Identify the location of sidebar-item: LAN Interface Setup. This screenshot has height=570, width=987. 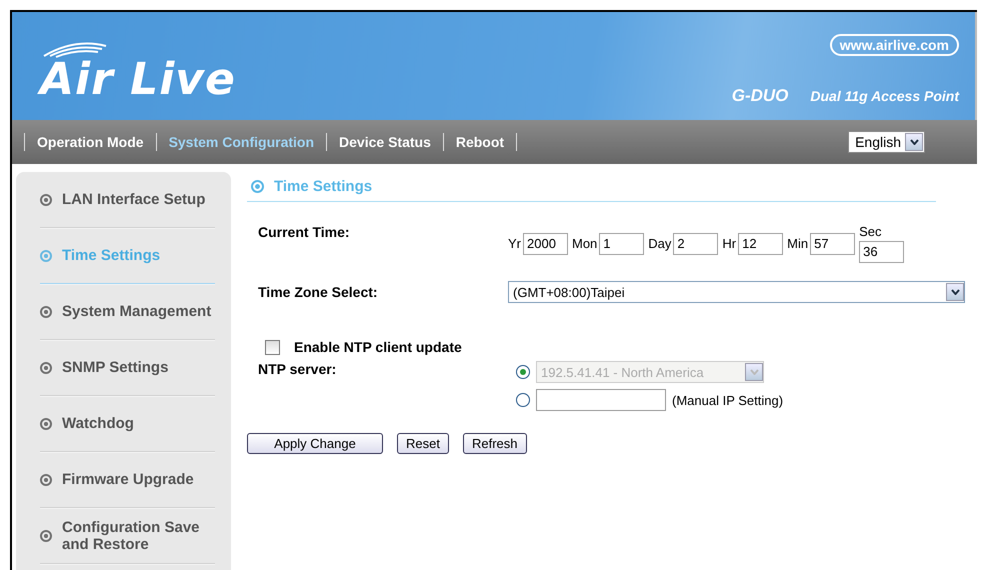
(127, 200).